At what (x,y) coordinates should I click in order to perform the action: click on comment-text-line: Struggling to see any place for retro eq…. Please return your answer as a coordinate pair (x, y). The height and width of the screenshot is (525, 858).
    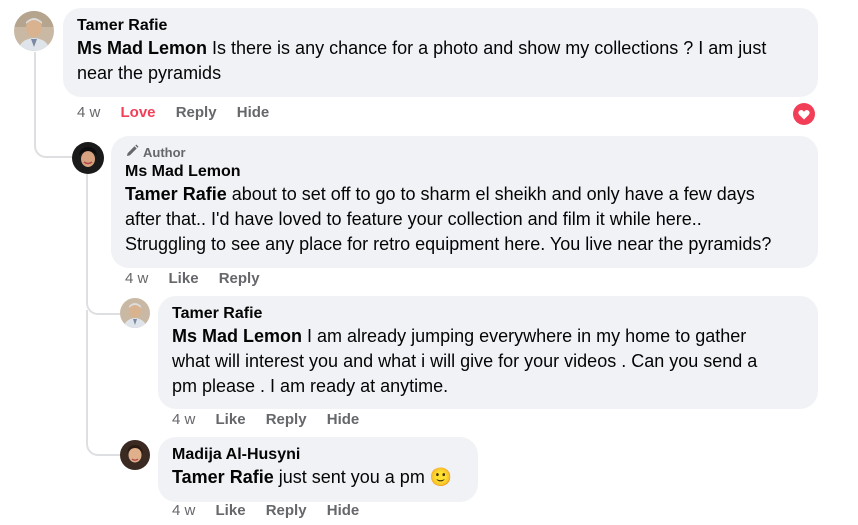
    Looking at the image, I should click on (448, 244).